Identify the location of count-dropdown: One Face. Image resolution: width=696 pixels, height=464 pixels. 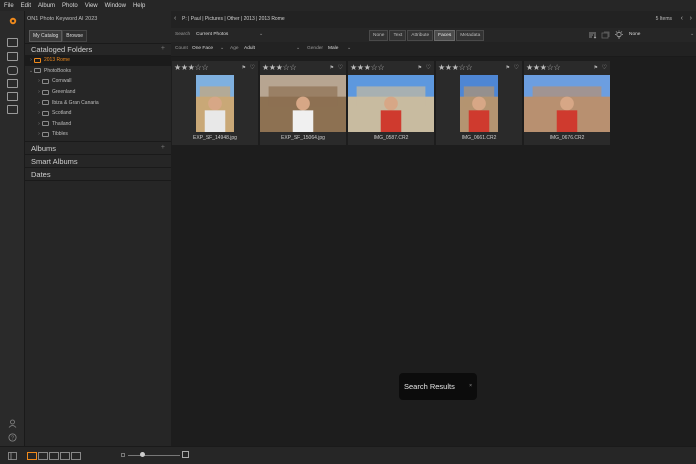
(202, 48).